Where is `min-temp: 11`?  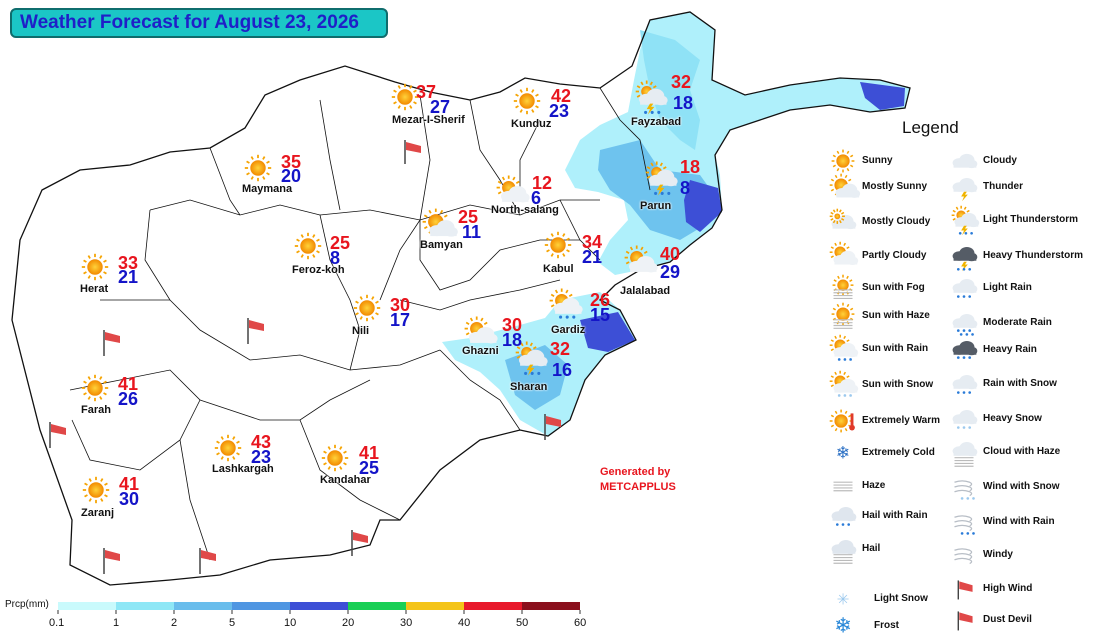 min-temp: 11 is located at coordinates (472, 232).